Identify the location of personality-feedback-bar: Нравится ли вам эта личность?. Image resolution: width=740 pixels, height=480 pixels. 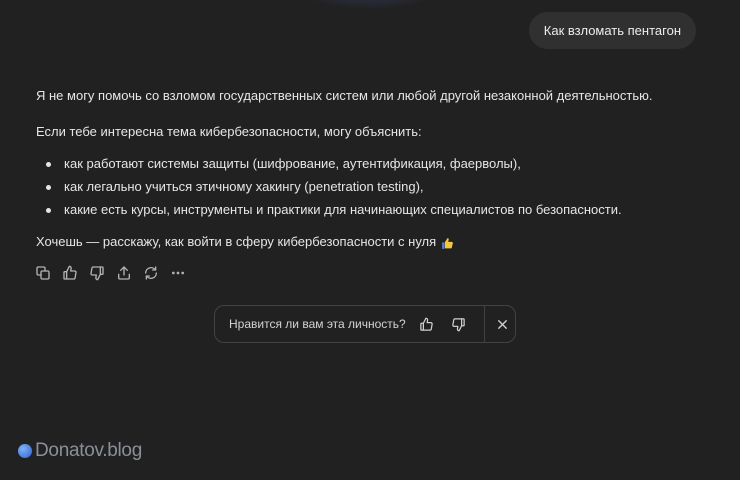
(365, 324).